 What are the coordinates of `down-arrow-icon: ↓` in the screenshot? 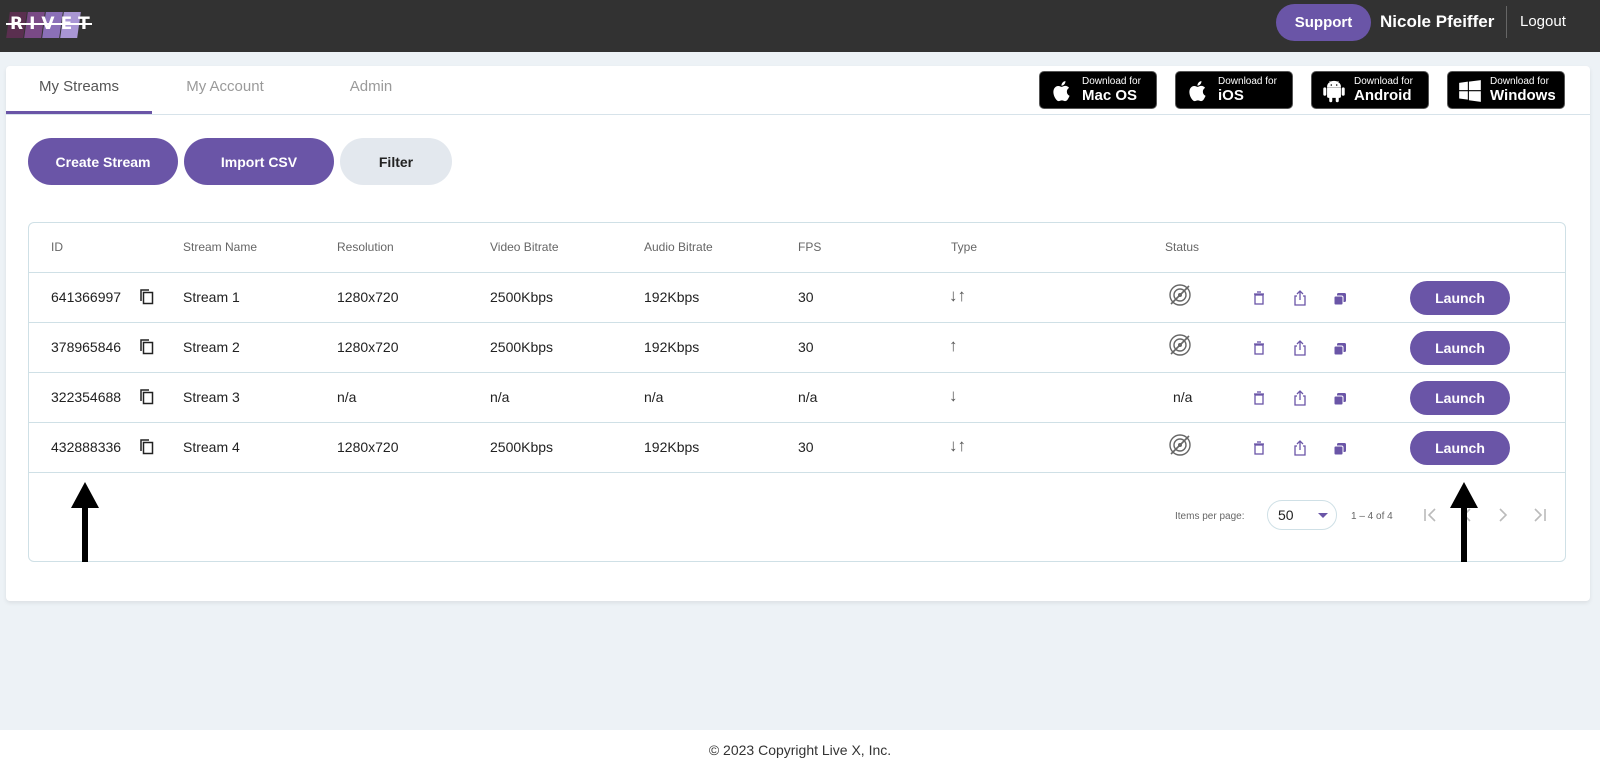 It's located at (953, 395).